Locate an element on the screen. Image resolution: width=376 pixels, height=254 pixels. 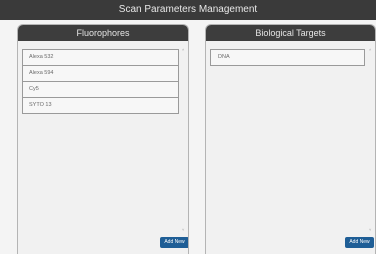
fluorophore-item: SYTO 13 is located at coordinates (100, 105).